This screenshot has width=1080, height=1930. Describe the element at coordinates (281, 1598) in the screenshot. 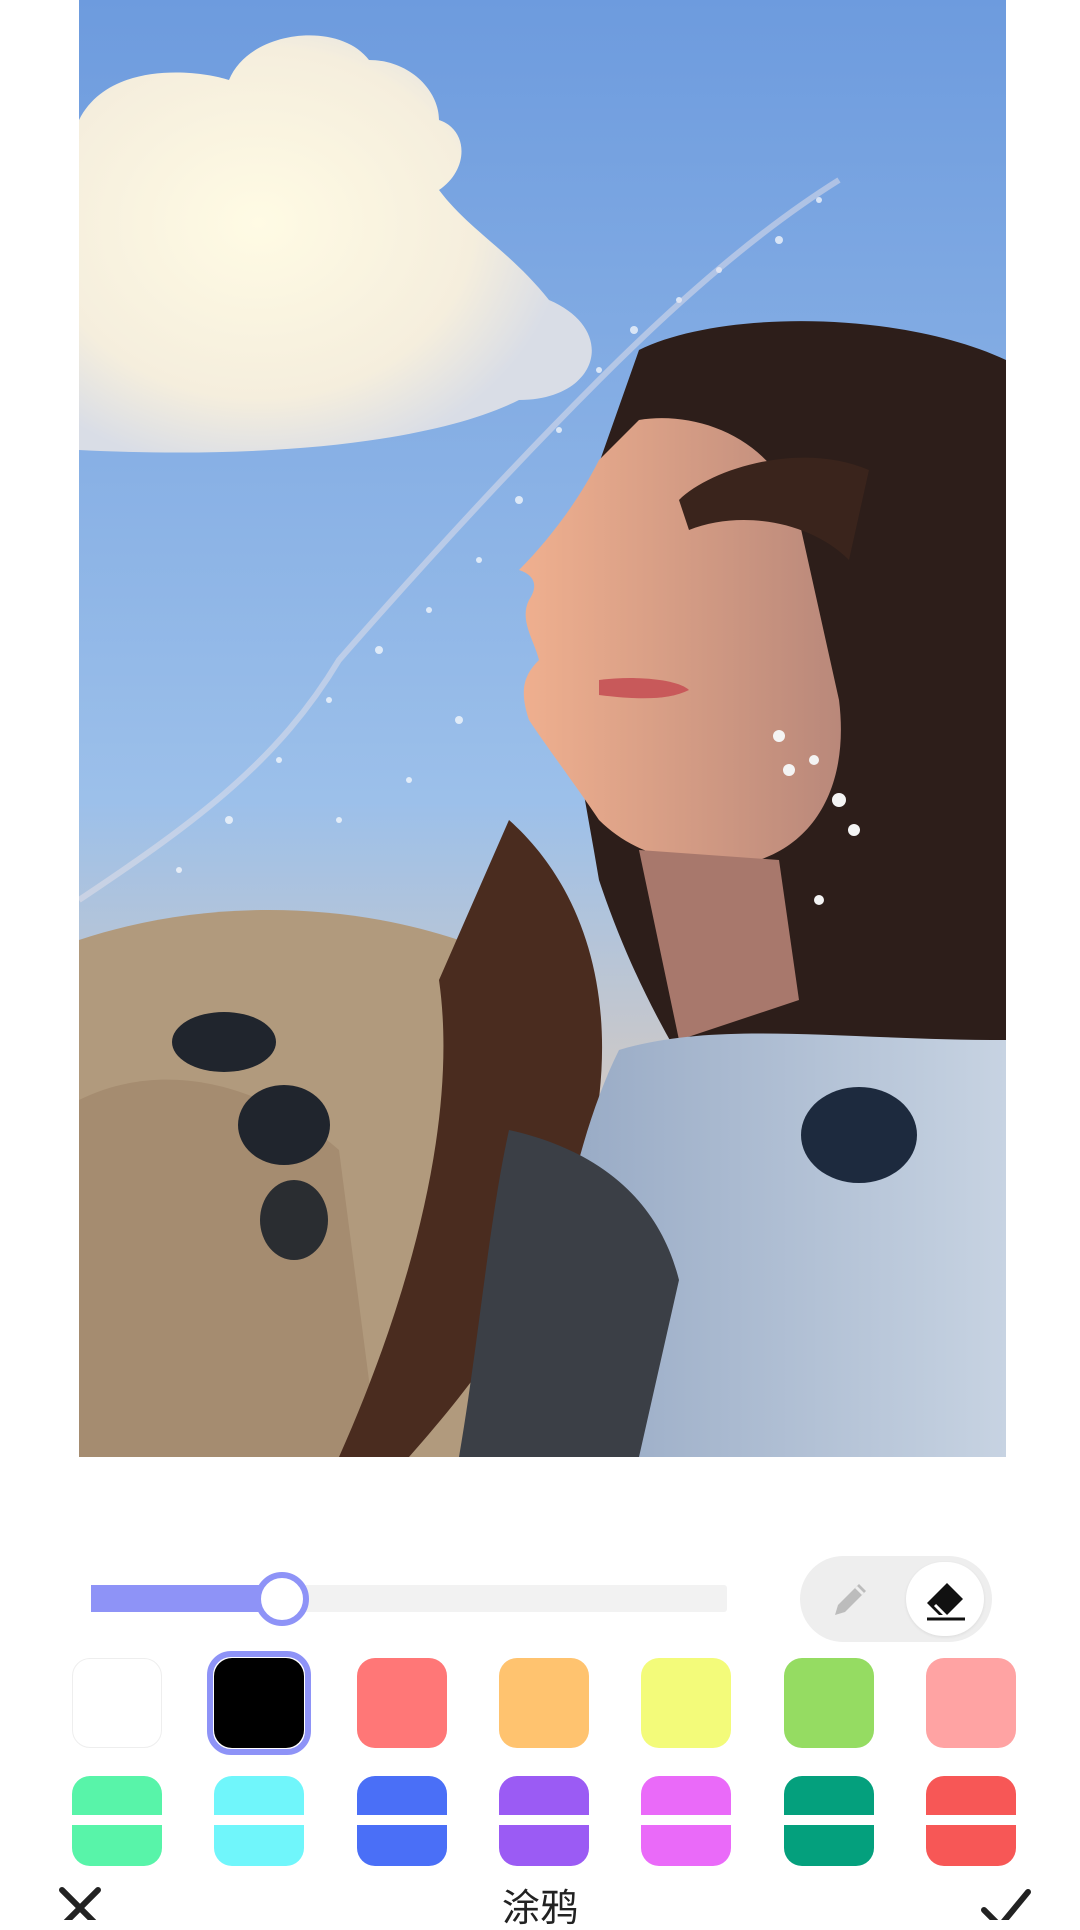

I see `slider-thumb` at that location.